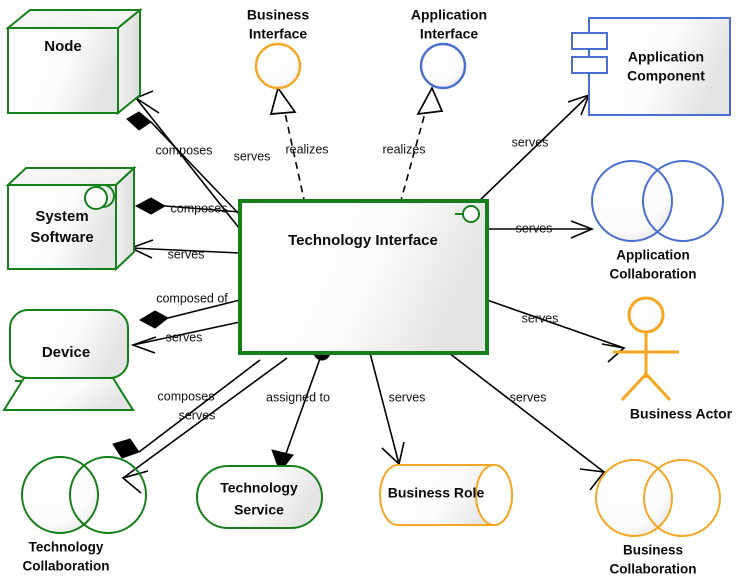 The image size is (742, 587). What do you see at coordinates (259, 497) in the screenshot?
I see `element-technology-service: Technology Service` at bounding box center [259, 497].